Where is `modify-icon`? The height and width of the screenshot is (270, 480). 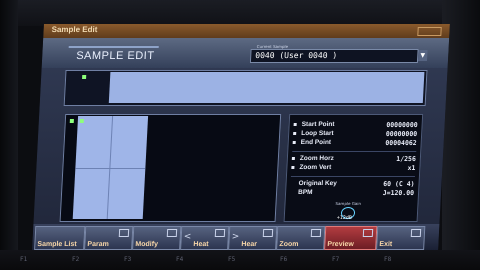 modify-icon is located at coordinates (172, 233).